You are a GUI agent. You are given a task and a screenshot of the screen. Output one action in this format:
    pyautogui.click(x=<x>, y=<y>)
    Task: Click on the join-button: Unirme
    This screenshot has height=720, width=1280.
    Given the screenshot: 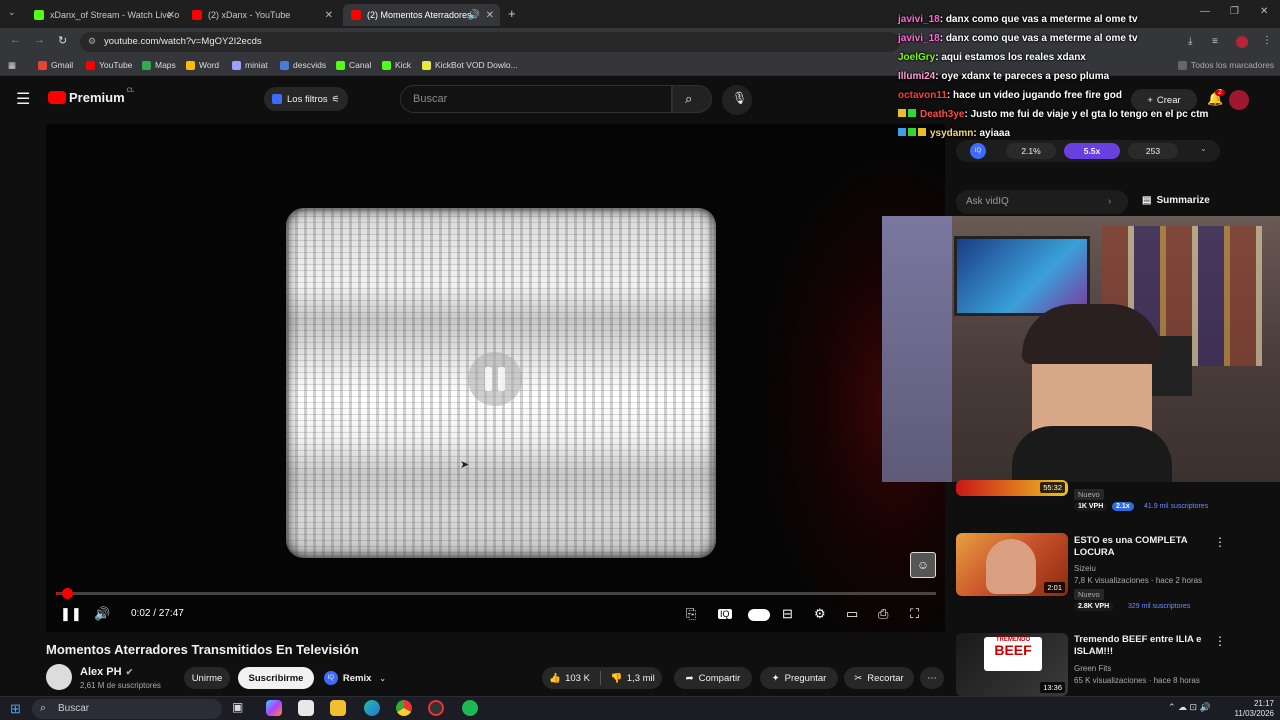 What is the action you would take?
    pyautogui.click(x=207, y=678)
    